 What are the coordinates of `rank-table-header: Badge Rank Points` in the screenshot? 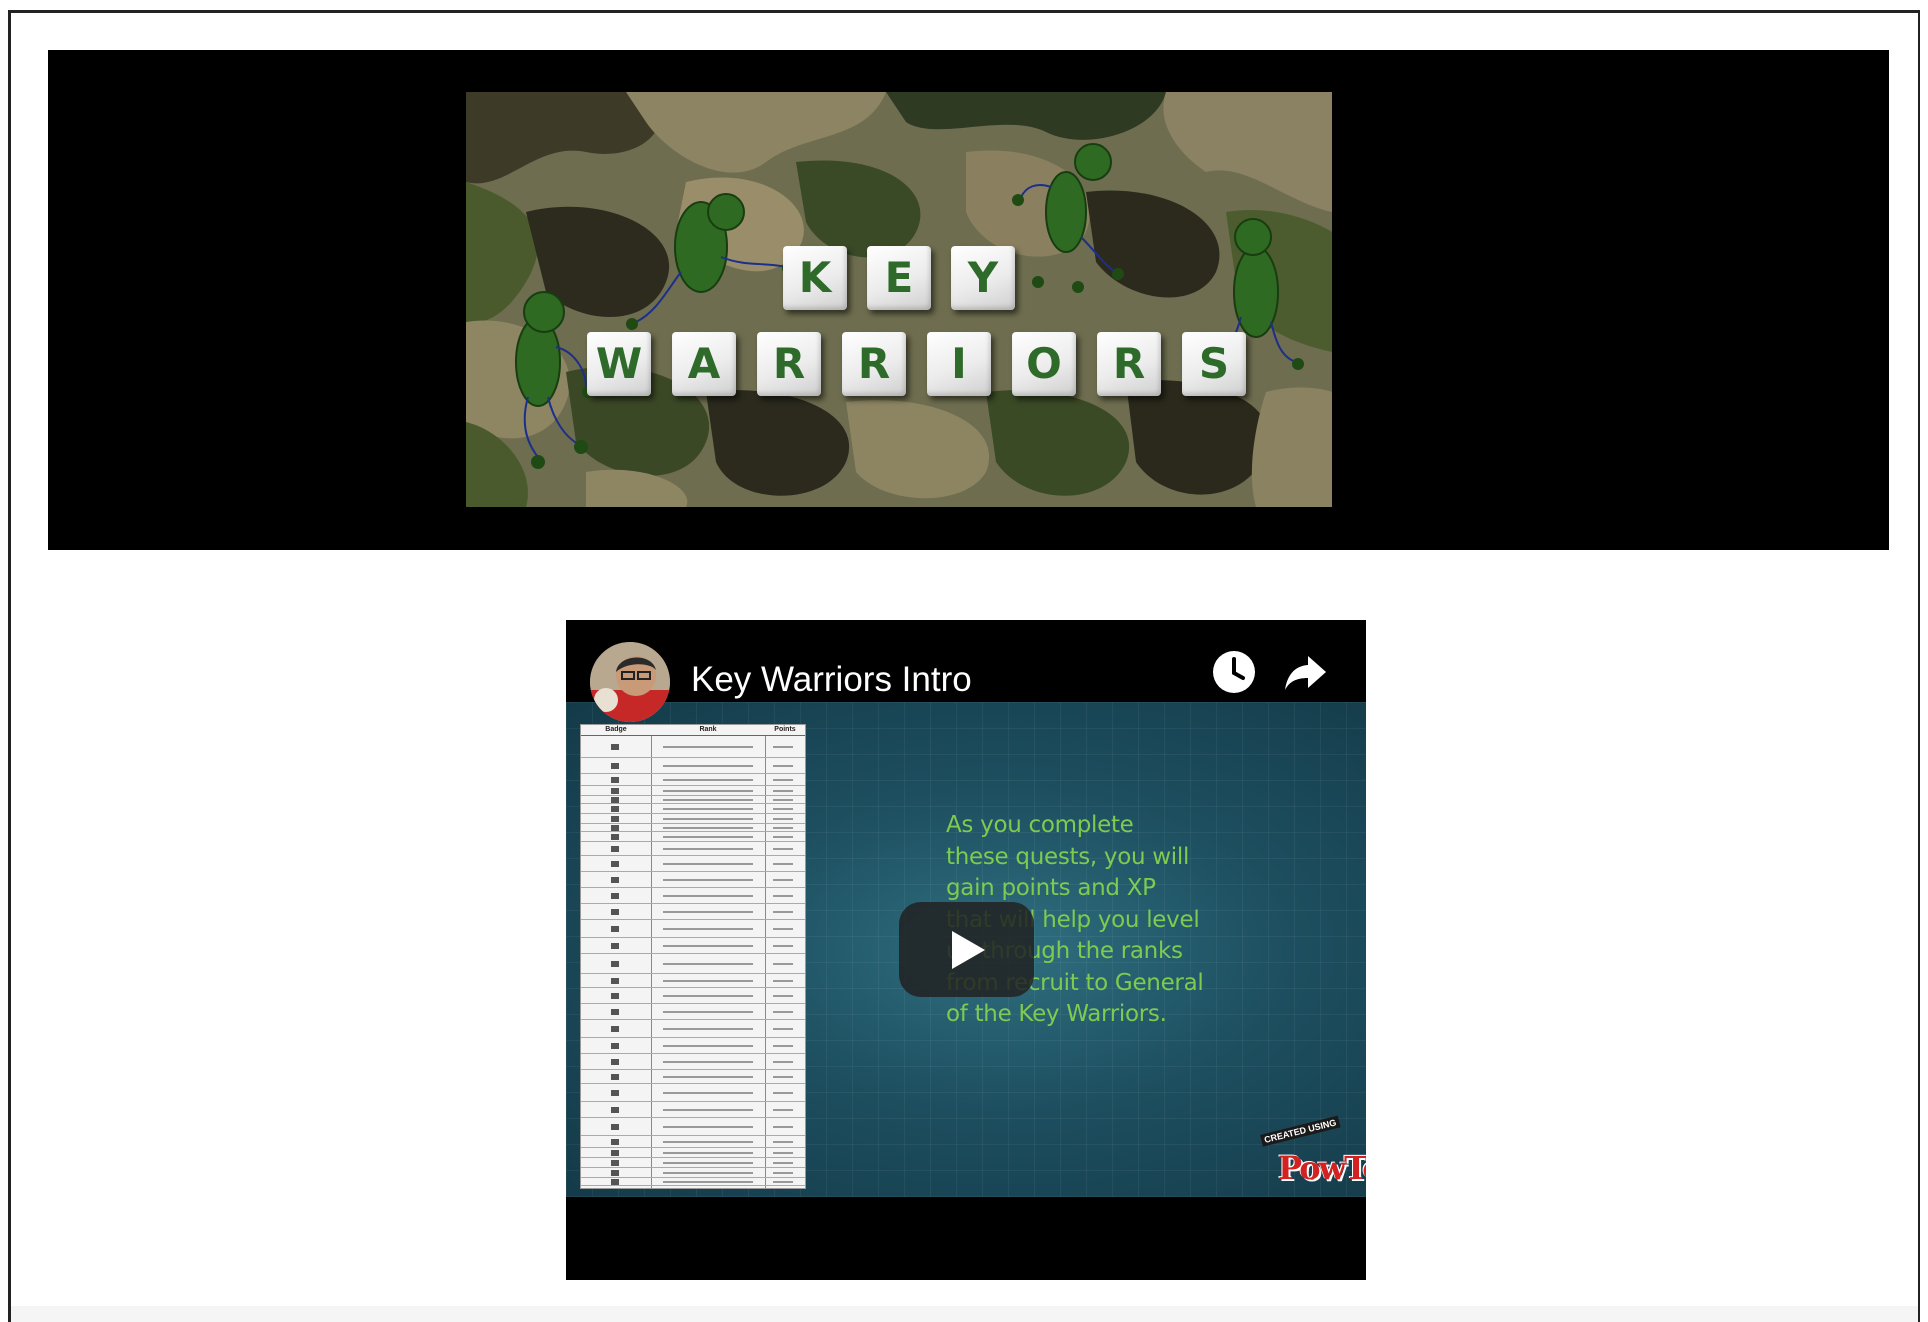 It's located at (693, 730).